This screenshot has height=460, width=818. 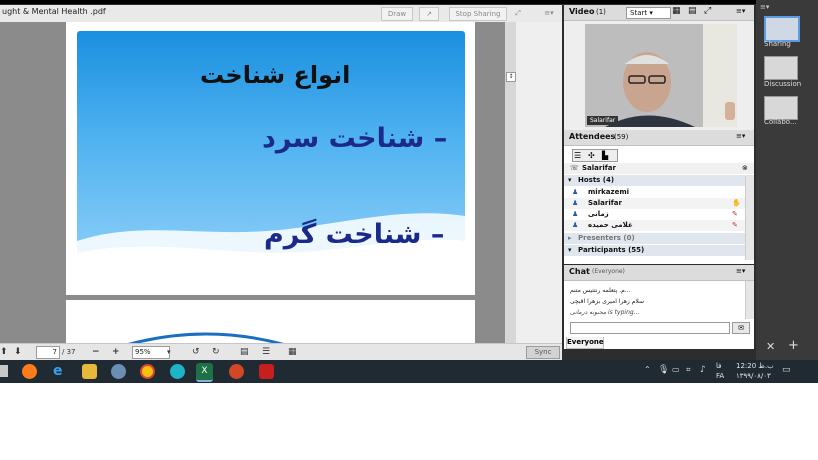 What do you see at coordinates (770, 346) in the screenshot?
I see `close-icon: ✕` at bounding box center [770, 346].